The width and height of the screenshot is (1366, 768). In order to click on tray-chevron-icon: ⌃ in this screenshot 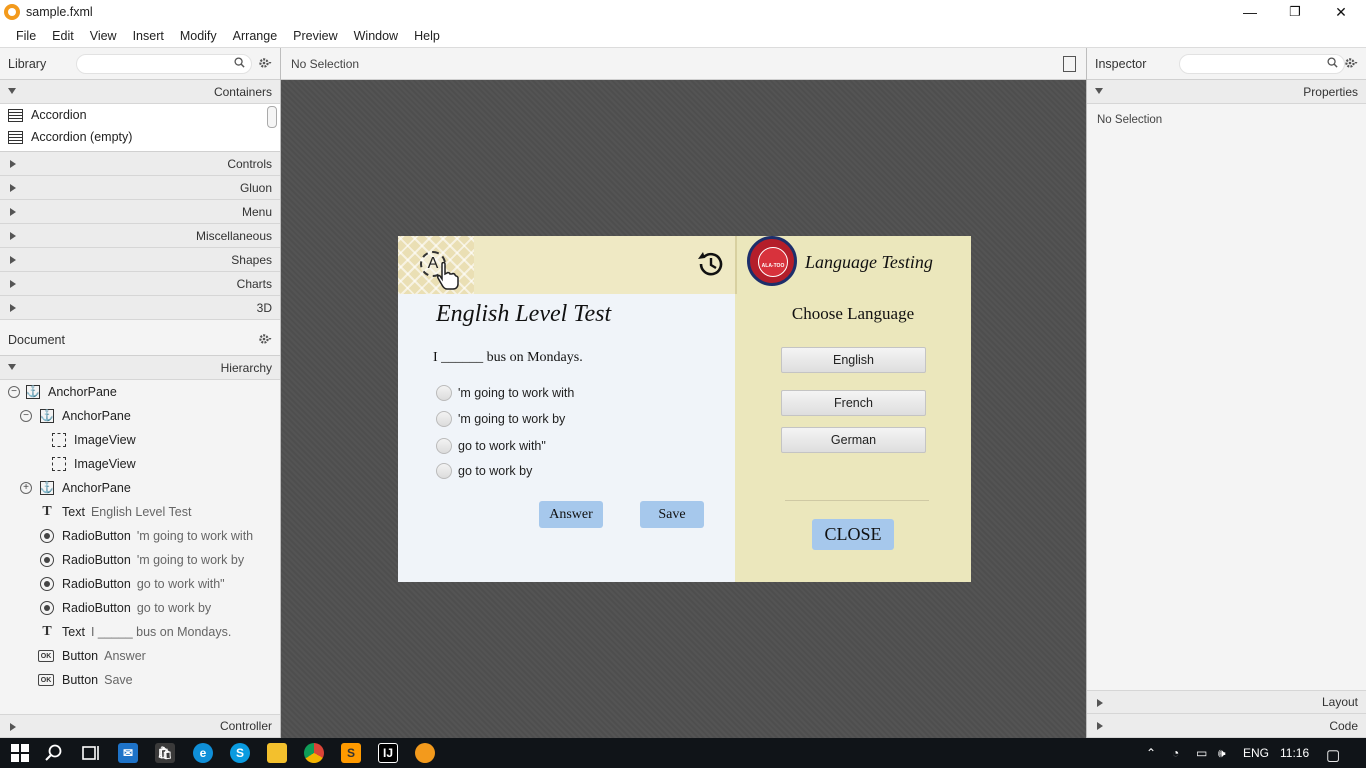, I will do `click(1151, 753)`.